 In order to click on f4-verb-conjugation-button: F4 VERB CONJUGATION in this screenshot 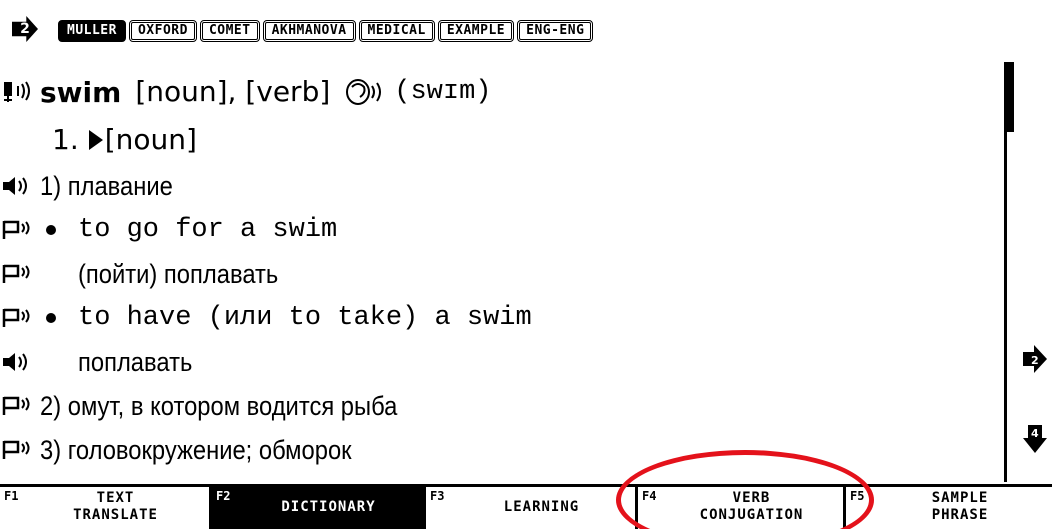, I will do `click(742, 508)`.